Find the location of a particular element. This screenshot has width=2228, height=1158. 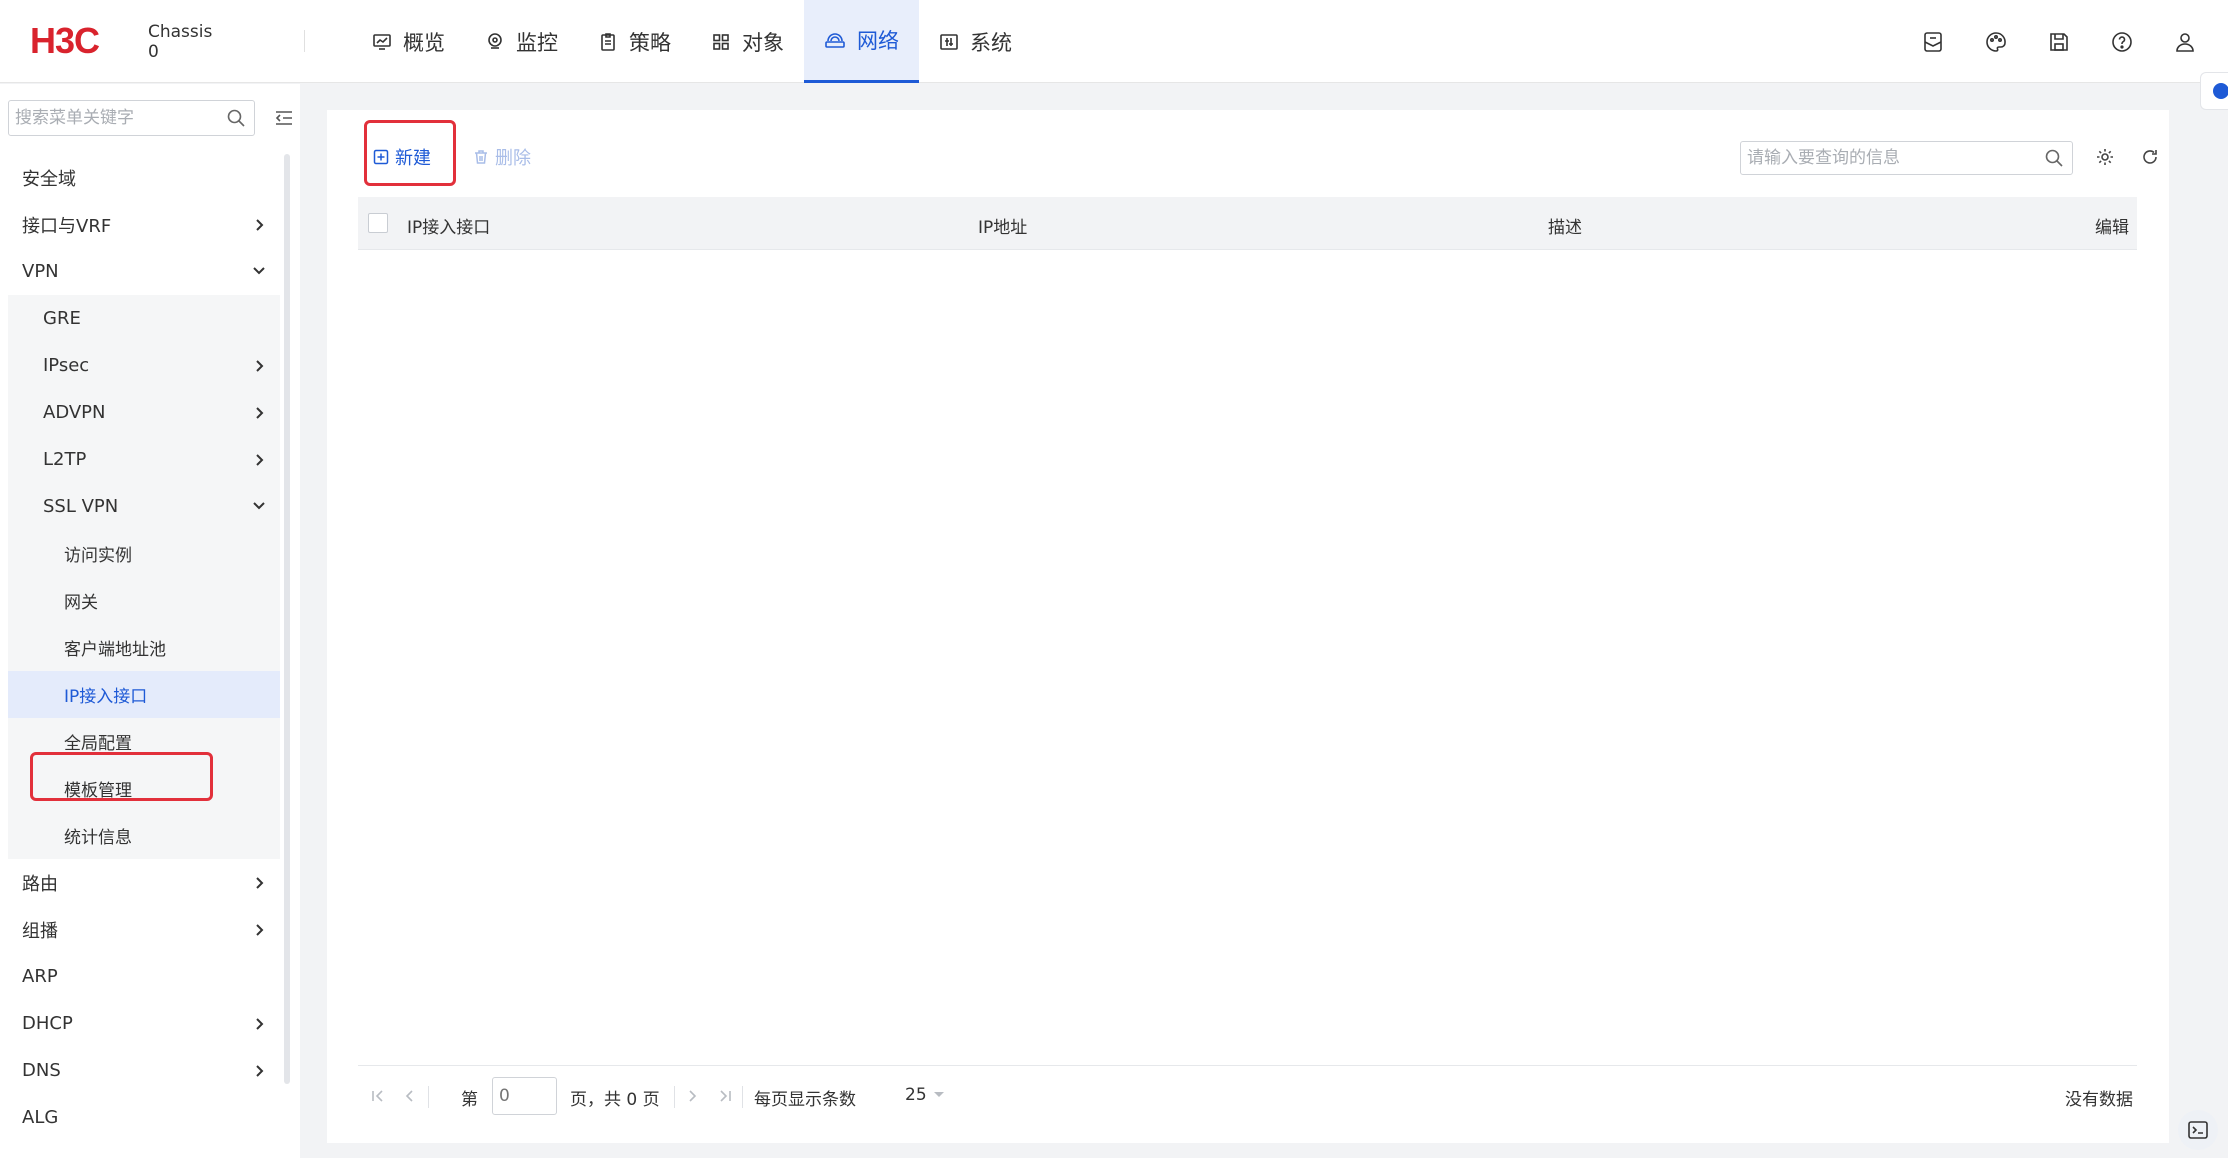

user-icon is located at coordinates (2185, 42).